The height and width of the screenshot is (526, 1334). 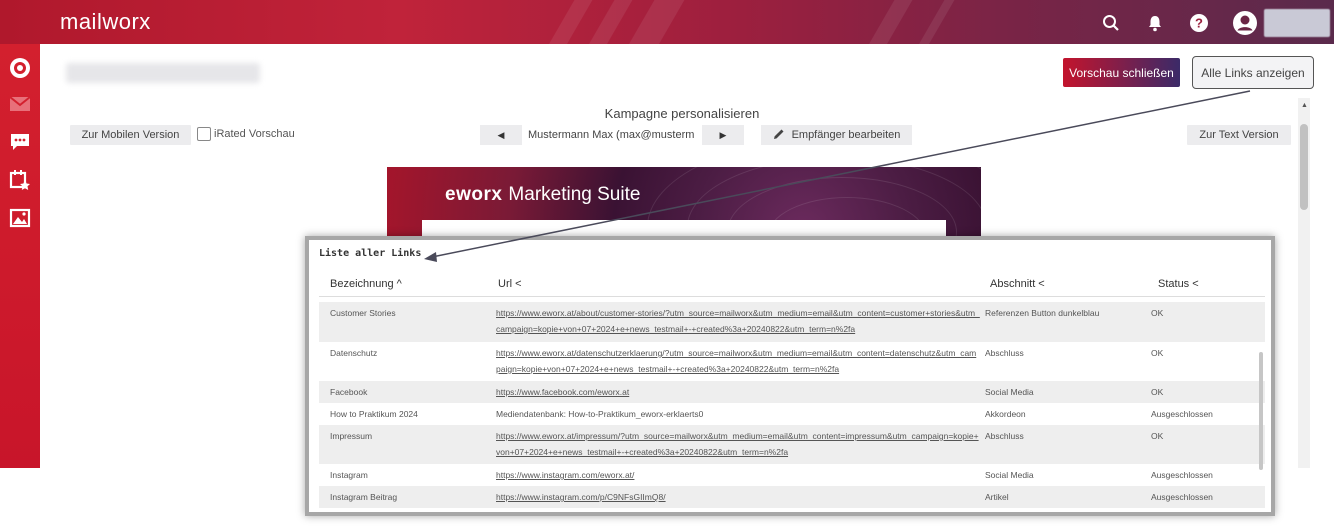 I want to click on brand-logo: mailworx, so click(x=105, y=22).